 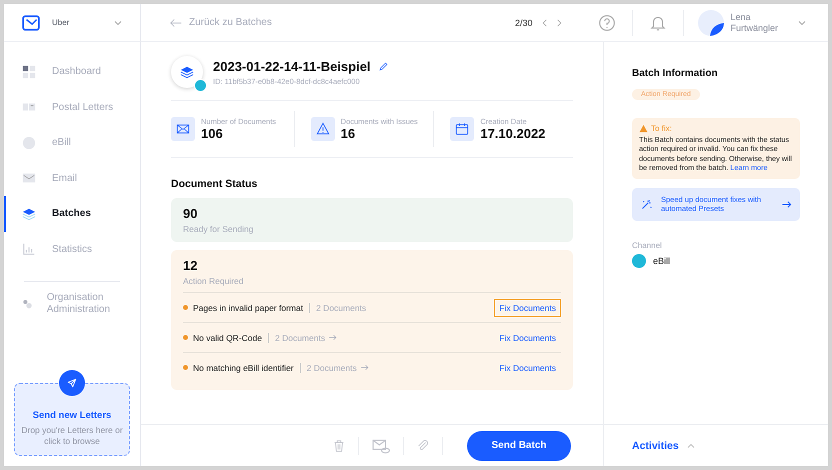 I want to click on trash-icon, so click(x=339, y=445).